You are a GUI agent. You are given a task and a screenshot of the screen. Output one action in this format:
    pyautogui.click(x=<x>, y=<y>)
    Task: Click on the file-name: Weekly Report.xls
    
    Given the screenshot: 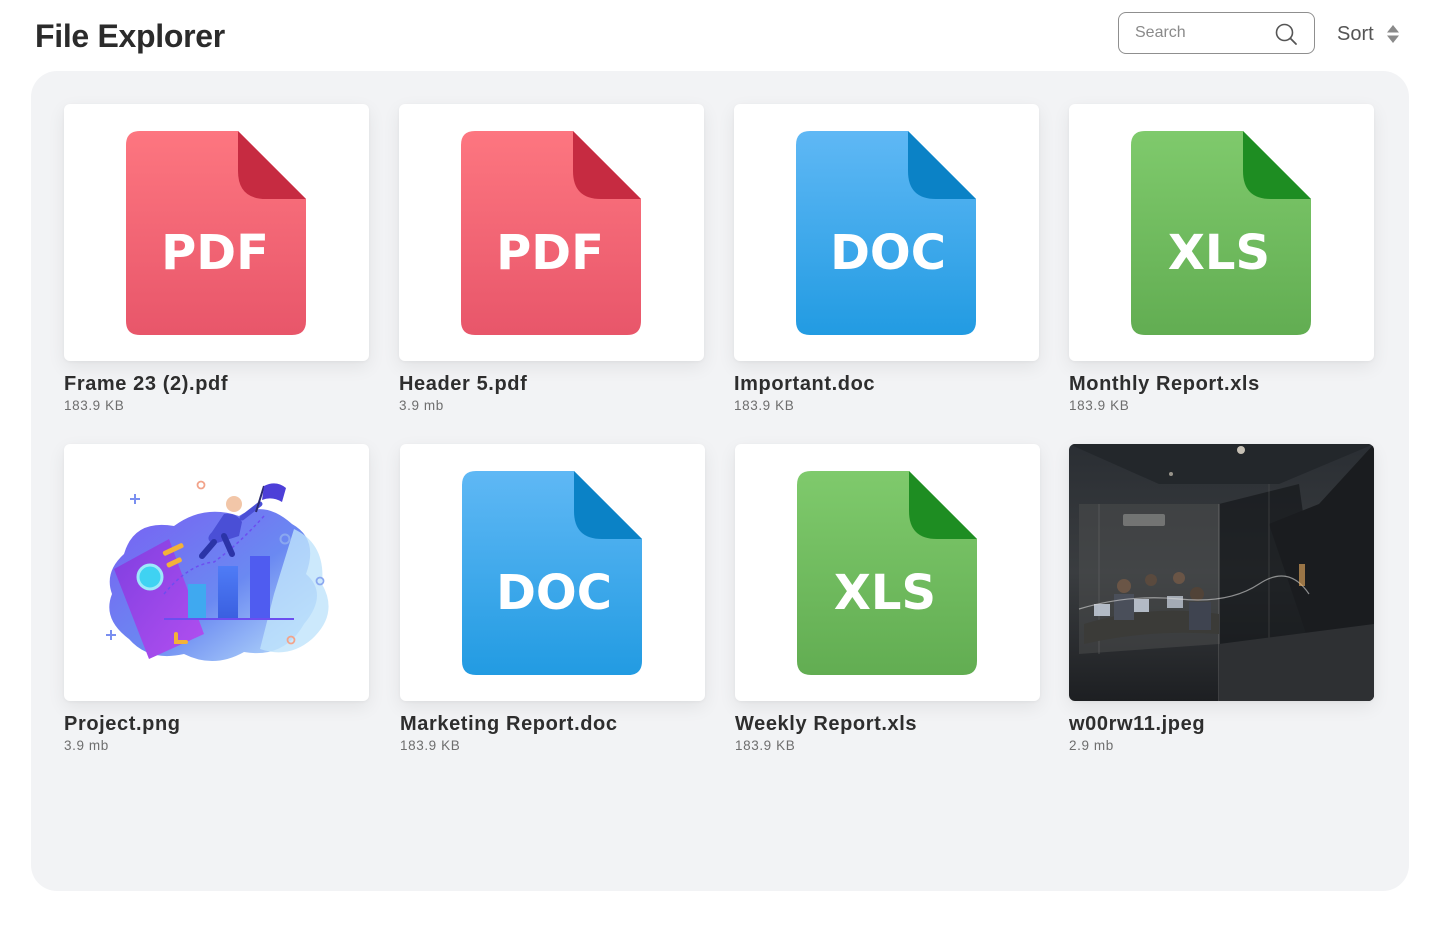 What is the action you would take?
    pyautogui.click(x=887, y=724)
    